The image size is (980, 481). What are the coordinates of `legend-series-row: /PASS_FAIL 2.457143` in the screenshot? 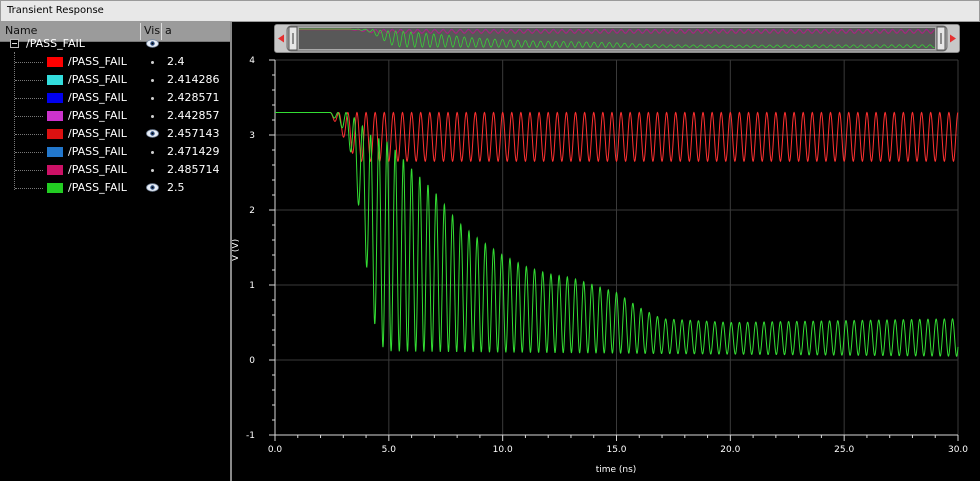 It's located at (115, 134).